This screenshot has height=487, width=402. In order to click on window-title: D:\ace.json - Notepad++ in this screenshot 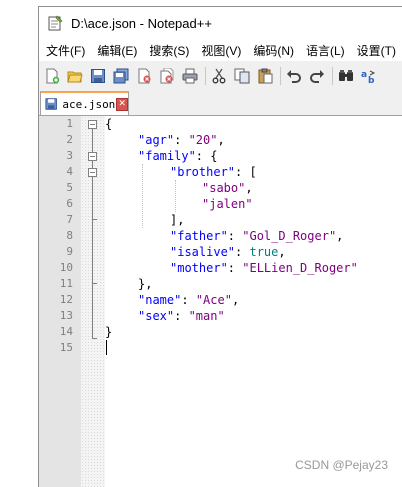, I will do `click(141, 23)`.